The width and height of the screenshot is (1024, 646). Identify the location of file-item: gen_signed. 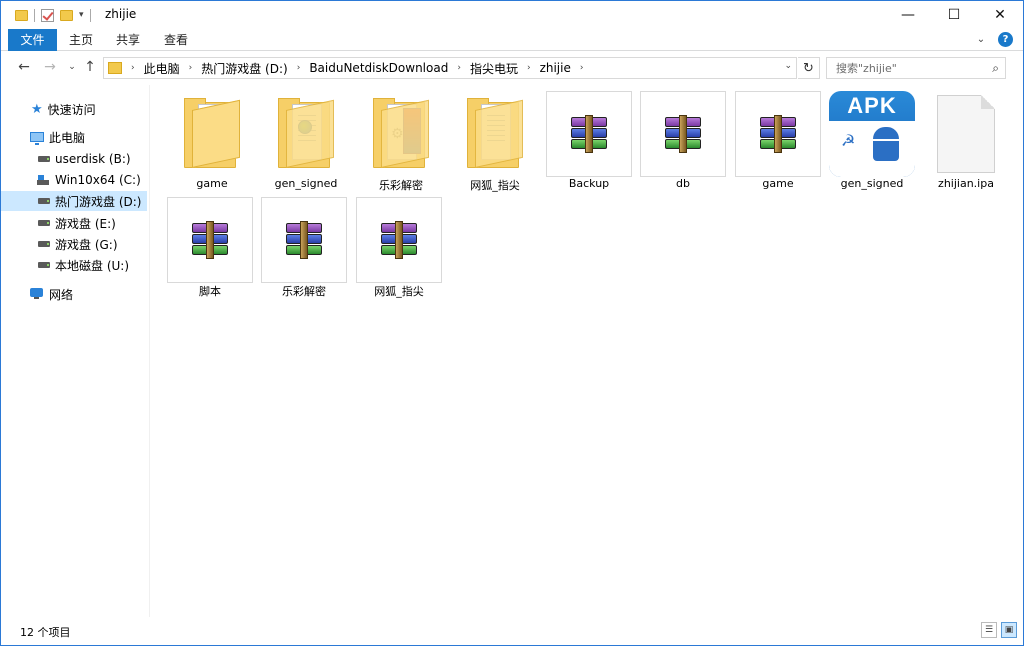
(306, 137).